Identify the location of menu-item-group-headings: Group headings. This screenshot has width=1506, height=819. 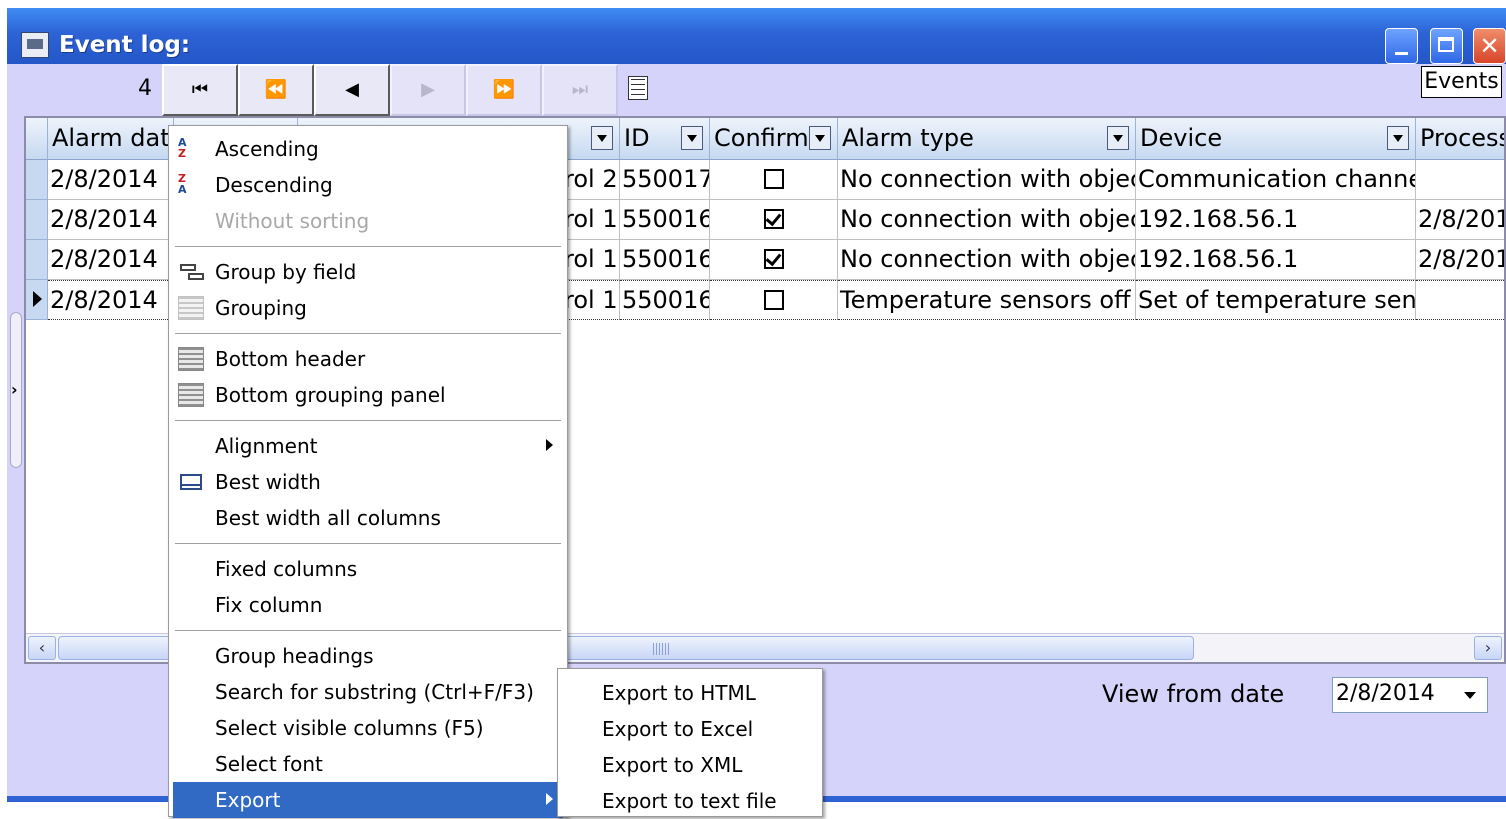
(368, 656).